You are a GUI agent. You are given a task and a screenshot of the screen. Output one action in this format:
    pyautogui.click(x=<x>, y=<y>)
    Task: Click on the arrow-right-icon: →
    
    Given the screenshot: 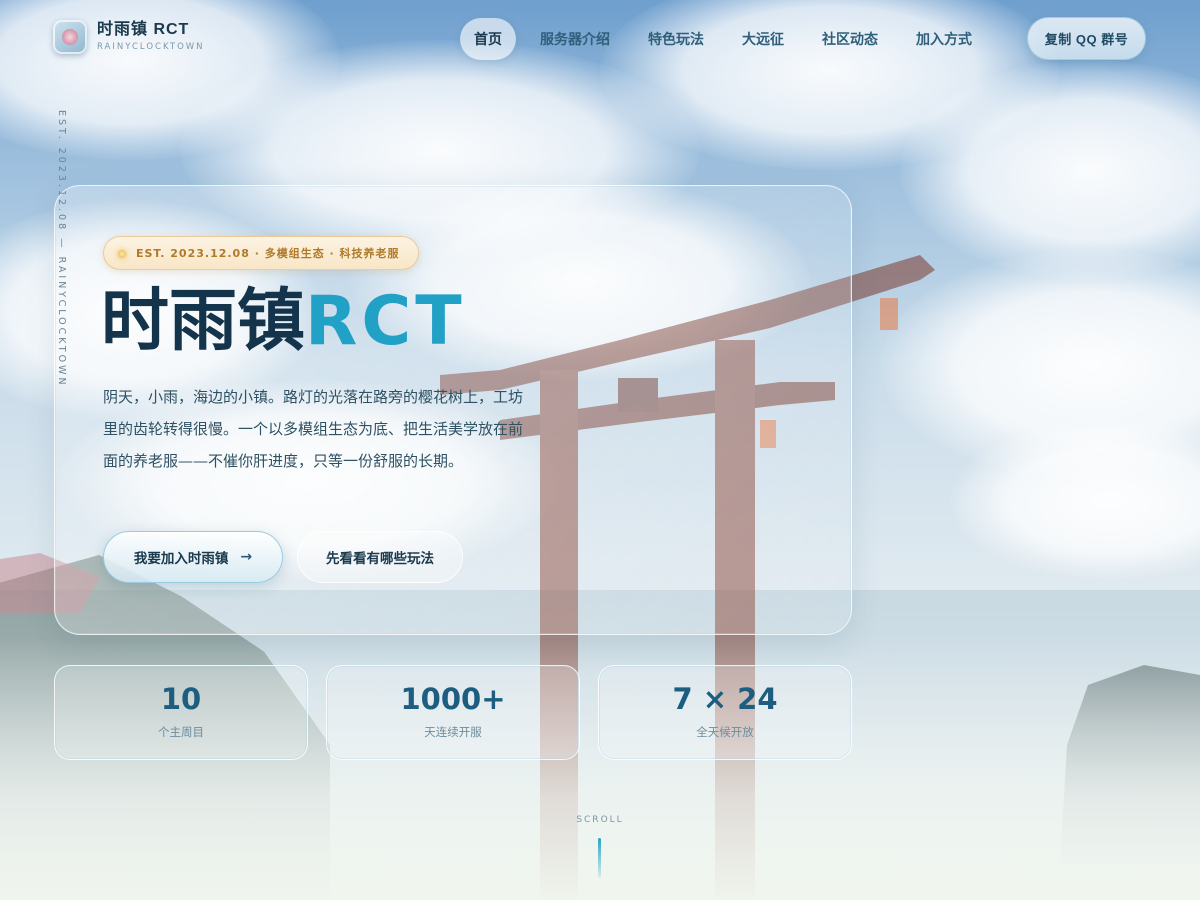 What is the action you would take?
    pyautogui.click(x=246, y=557)
    